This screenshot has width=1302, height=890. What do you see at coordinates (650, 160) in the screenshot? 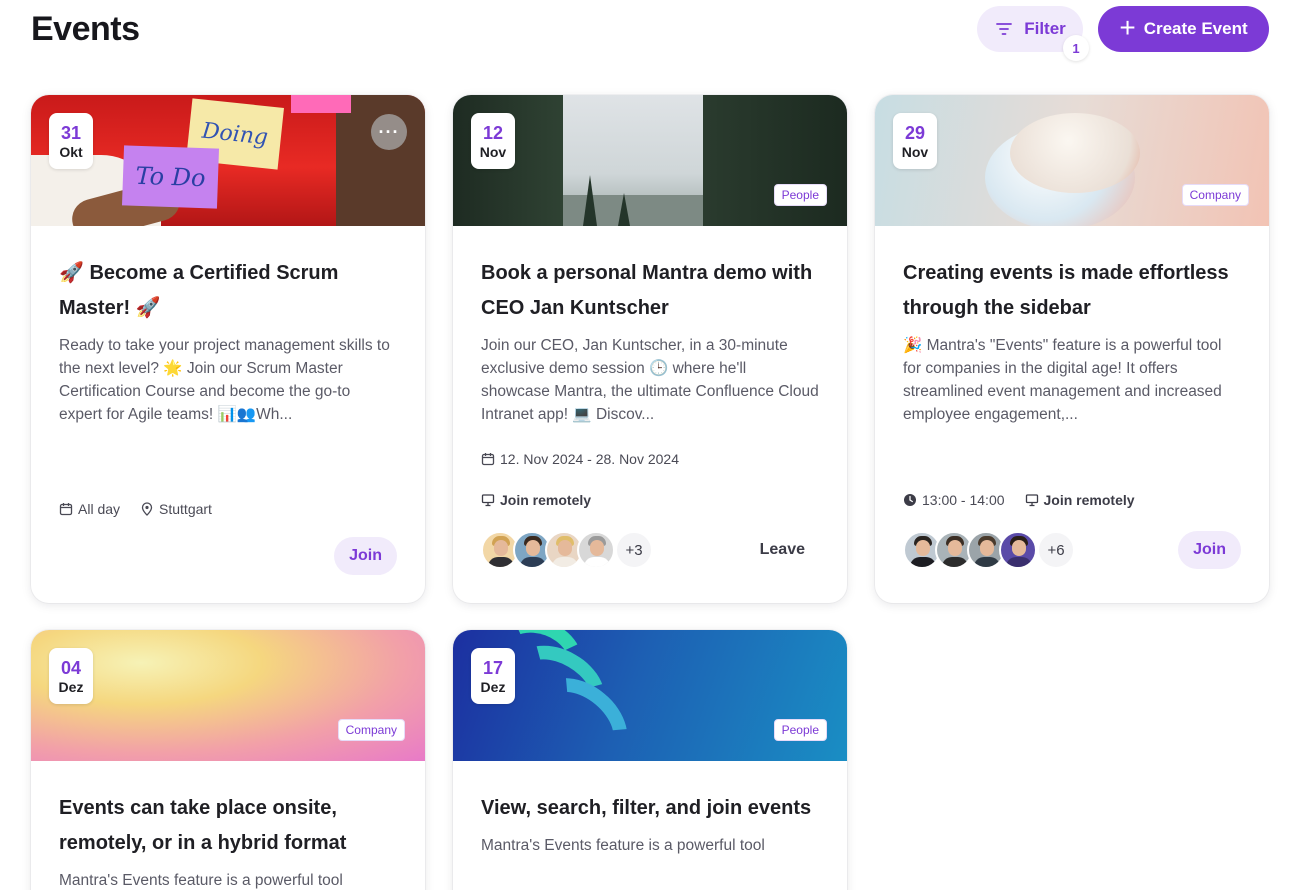
I see `event-image: 12 Nov People` at bounding box center [650, 160].